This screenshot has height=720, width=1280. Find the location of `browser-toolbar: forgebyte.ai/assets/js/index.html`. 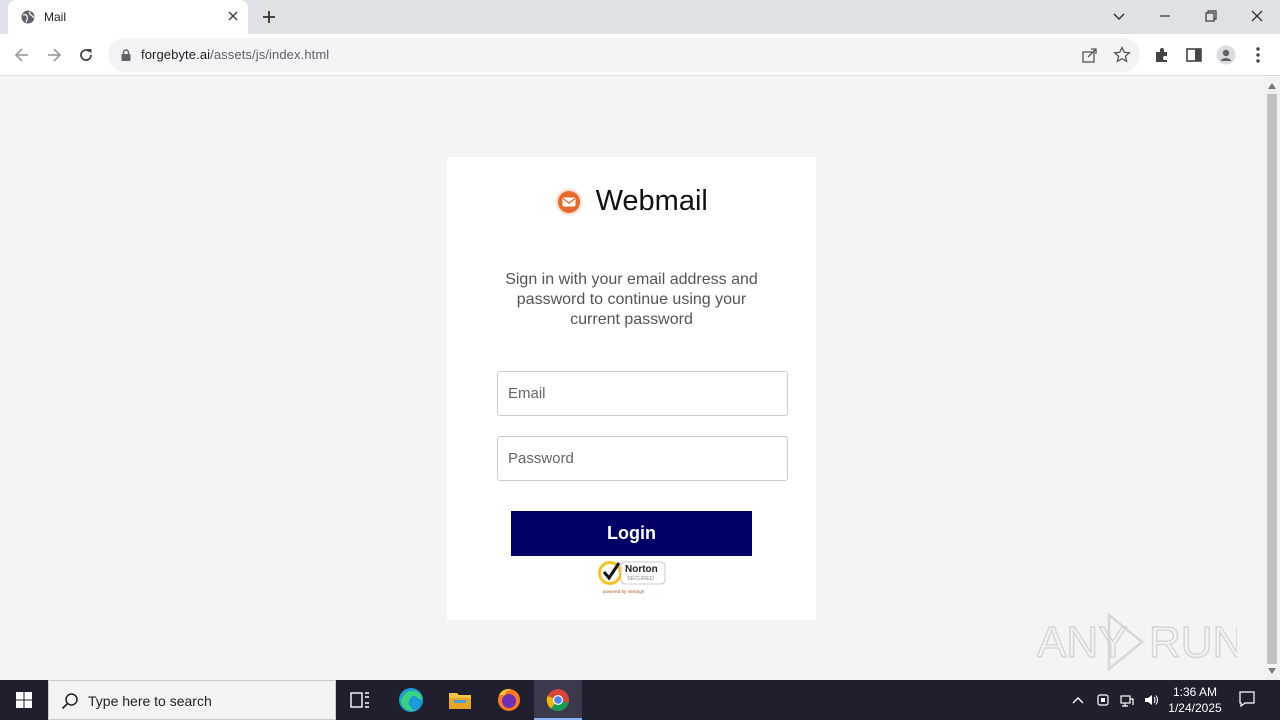

browser-toolbar: forgebyte.ai/assets/js/index.html is located at coordinates (640, 55).